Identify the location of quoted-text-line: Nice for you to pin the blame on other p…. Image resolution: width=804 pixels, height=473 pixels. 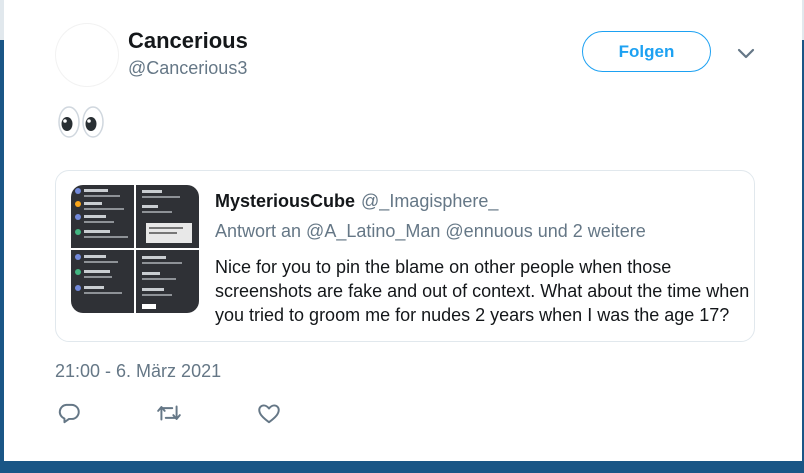
(443, 267).